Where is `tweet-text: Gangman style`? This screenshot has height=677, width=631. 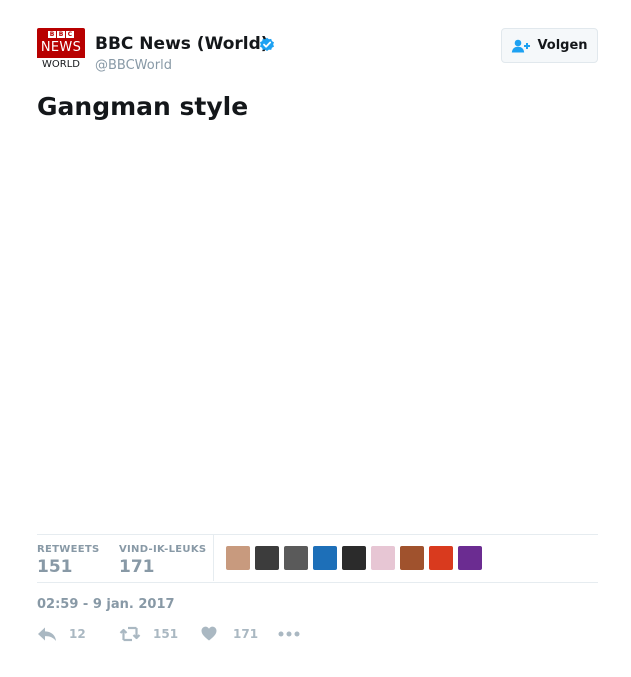 tweet-text: Gangman style is located at coordinates (143, 106).